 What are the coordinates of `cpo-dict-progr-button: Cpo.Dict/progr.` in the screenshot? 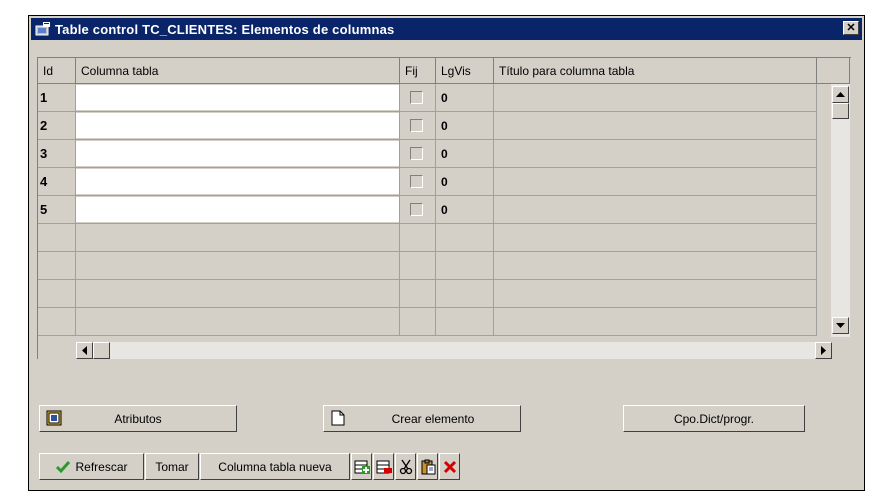 It's located at (714, 418).